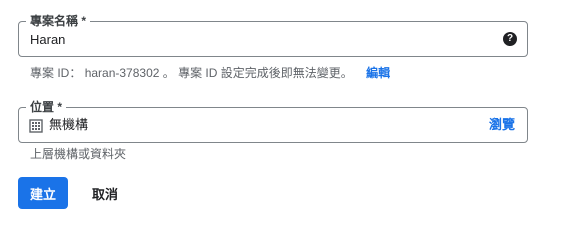  Describe the element at coordinates (378, 73) in the screenshot. I see `edit-project-id-link: 編輯` at that location.